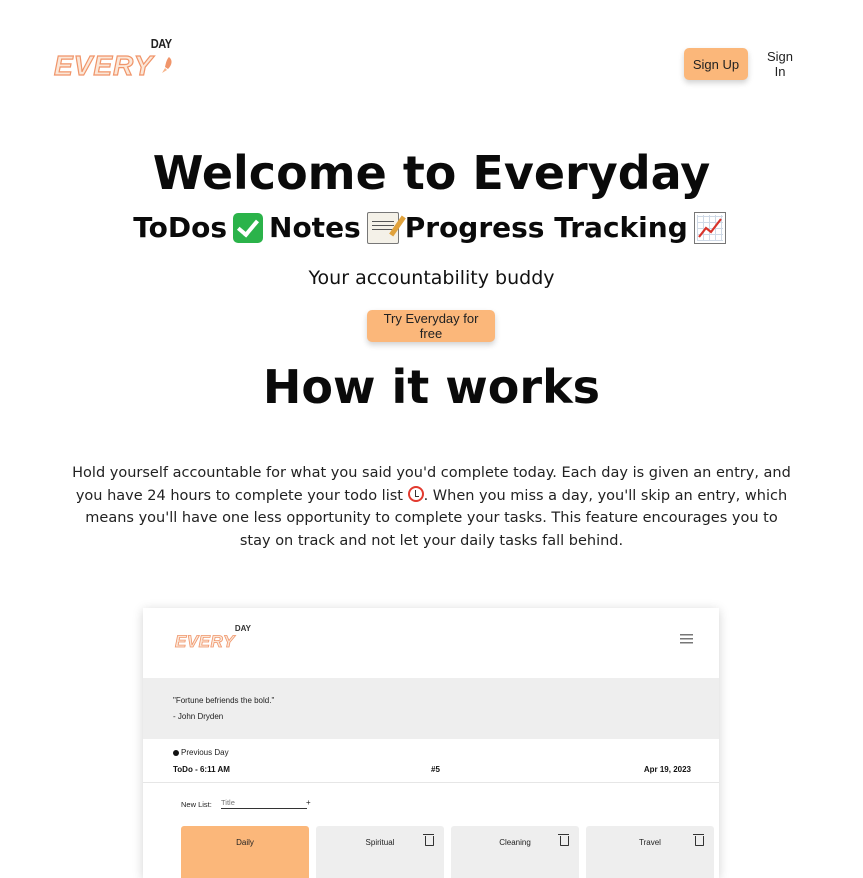  Describe the element at coordinates (196, 804) in the screenshot. I see `preview-new-list-label: New List:` at that location.